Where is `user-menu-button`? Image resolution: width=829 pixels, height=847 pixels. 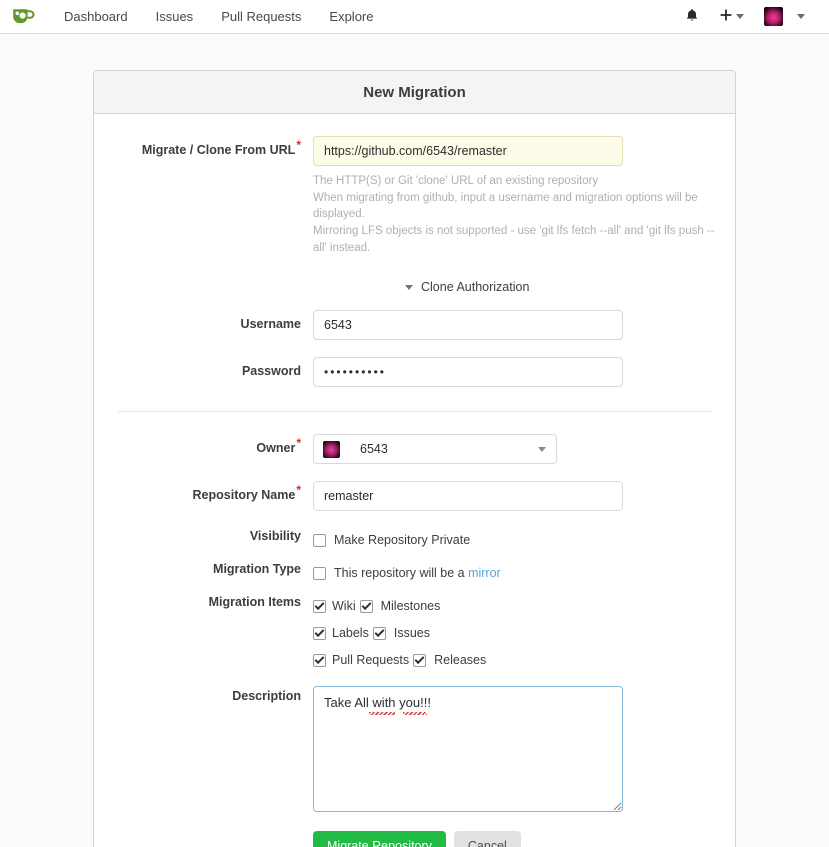
user-menu-button is located at coordinates (784, 17).